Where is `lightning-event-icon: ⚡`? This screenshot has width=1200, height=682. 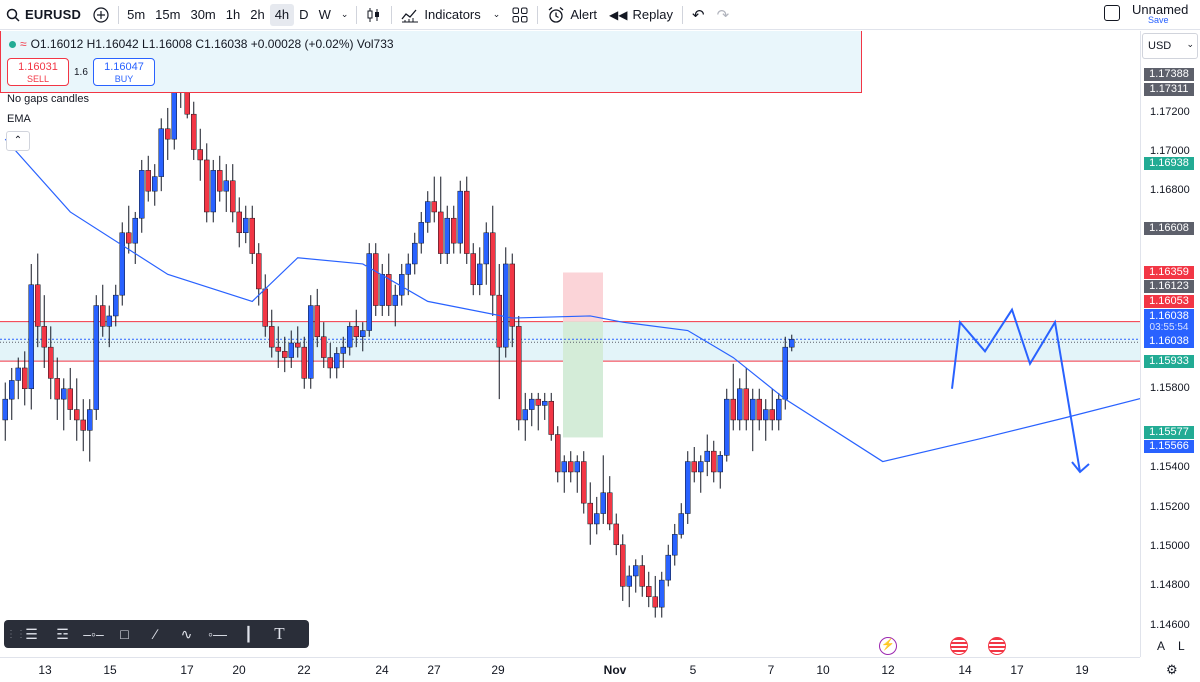
lightning-event-icon: ⚡ is located at coordinates (888, 646).